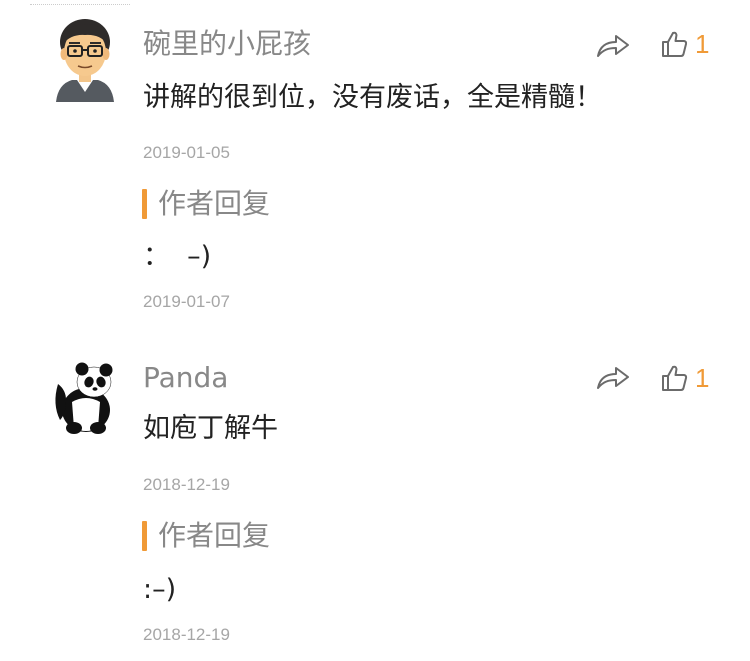 The image size is (750, 661). Describe the element at coordinates (186, 377) in the screenshot. I see `username: Panda` at that location.